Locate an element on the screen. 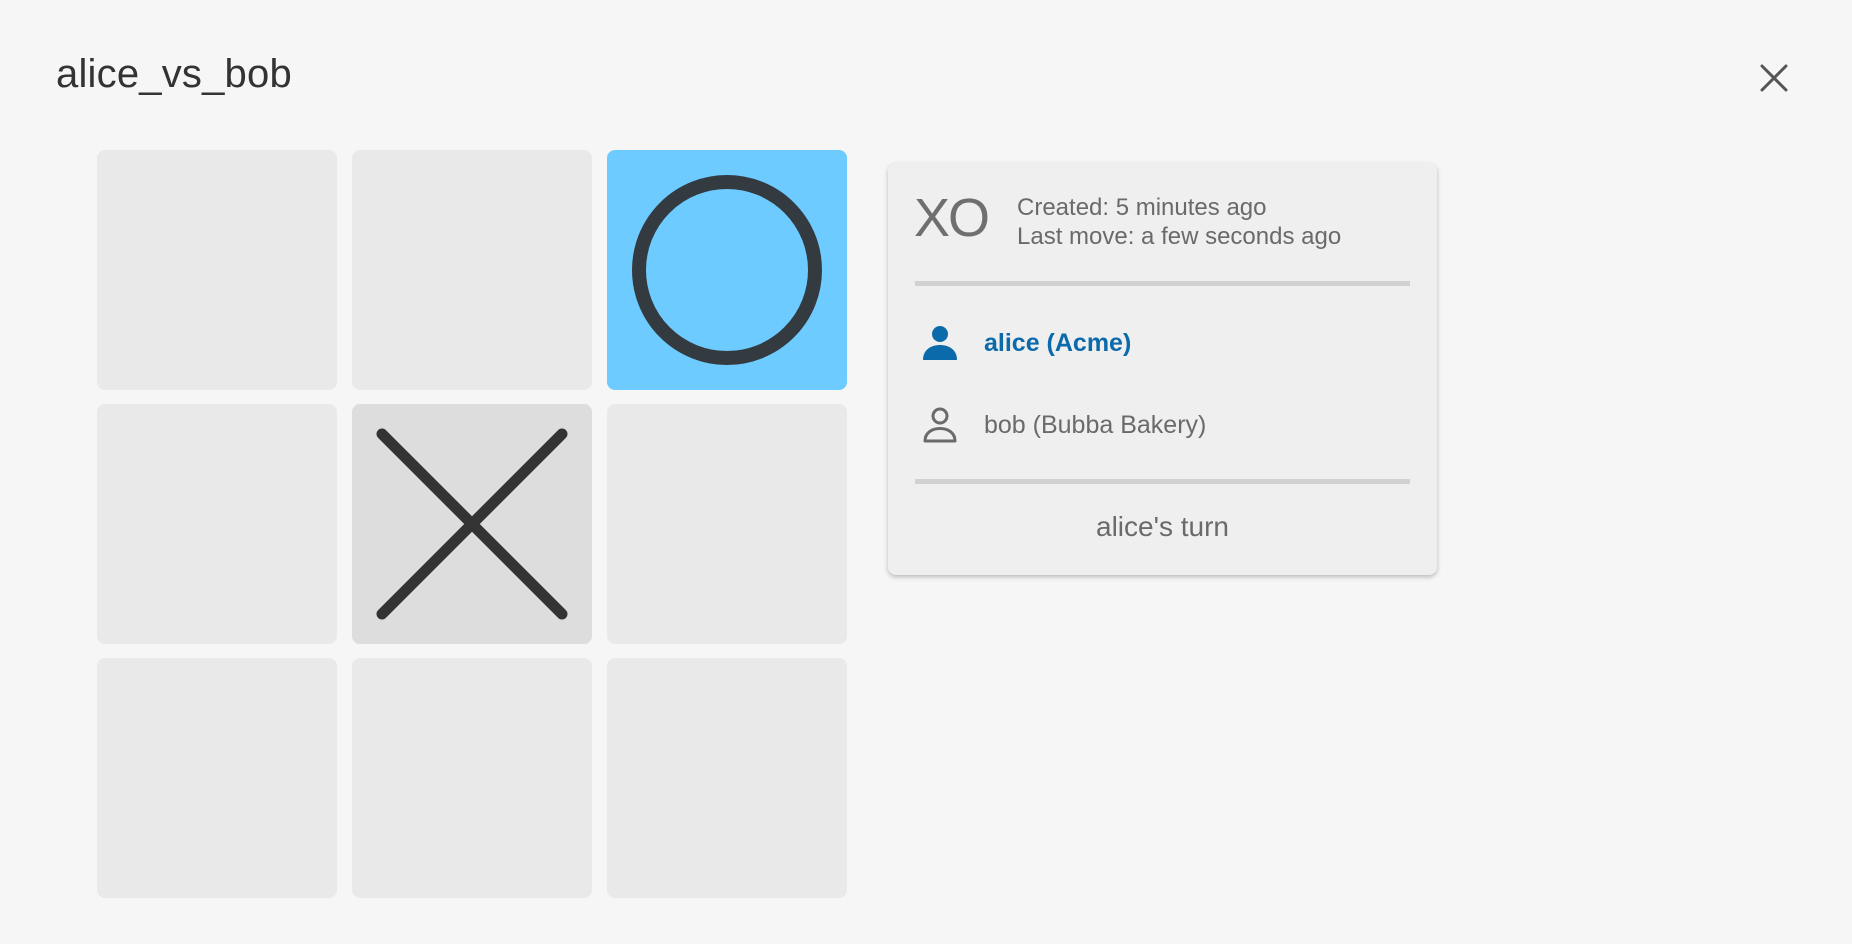 The width and height of the screenshot is (1852, 944). close-icon is located at coordinates (1774, 78).